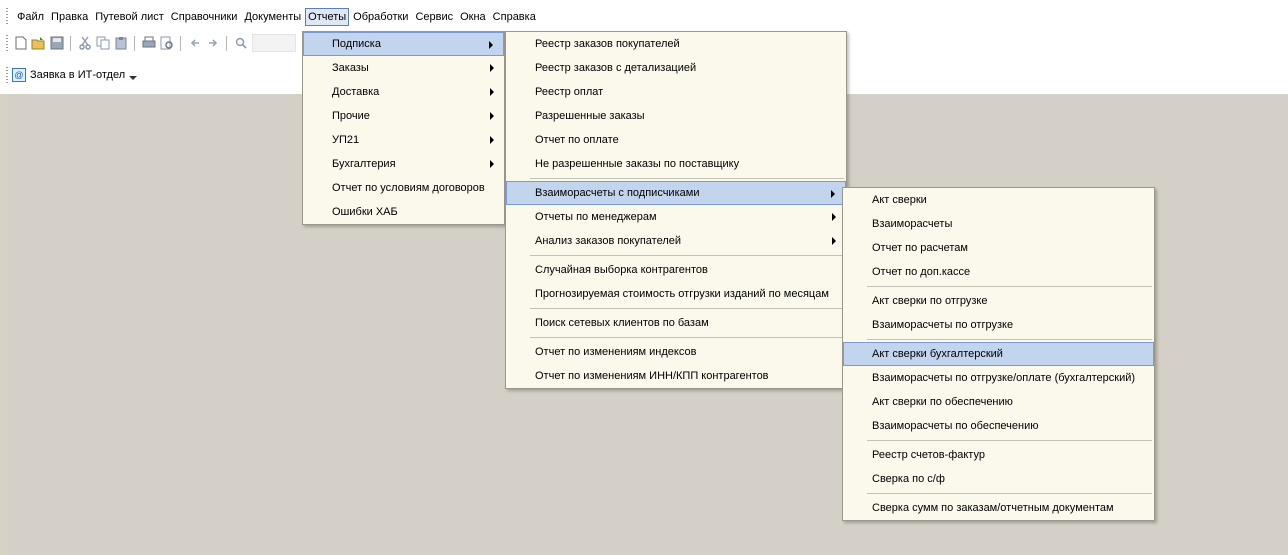 Image resolution: width=1288 pixels, height=555 pixels. What do you see at coordinates (166, 43) in the screenshot?
I see `print-preview-icon` at bounding box center [166, 43].